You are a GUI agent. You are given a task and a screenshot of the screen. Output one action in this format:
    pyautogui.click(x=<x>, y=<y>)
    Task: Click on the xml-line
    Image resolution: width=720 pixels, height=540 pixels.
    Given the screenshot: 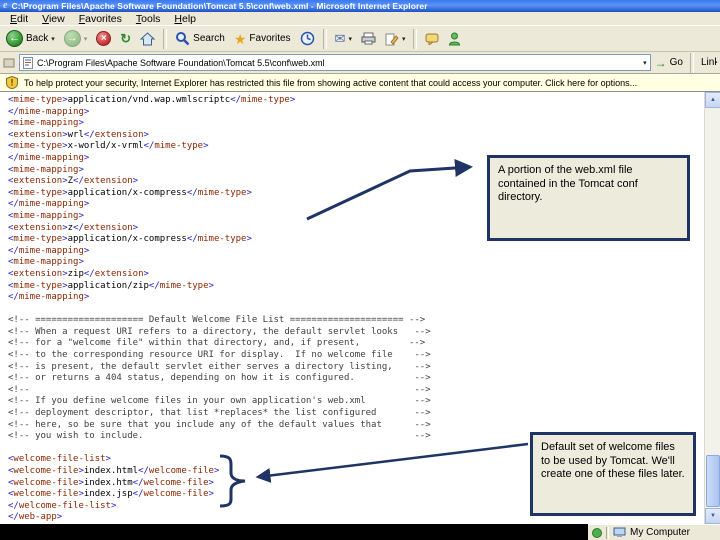 What is the action you would take?
    pyautogui.click(x=356, y=310)
    